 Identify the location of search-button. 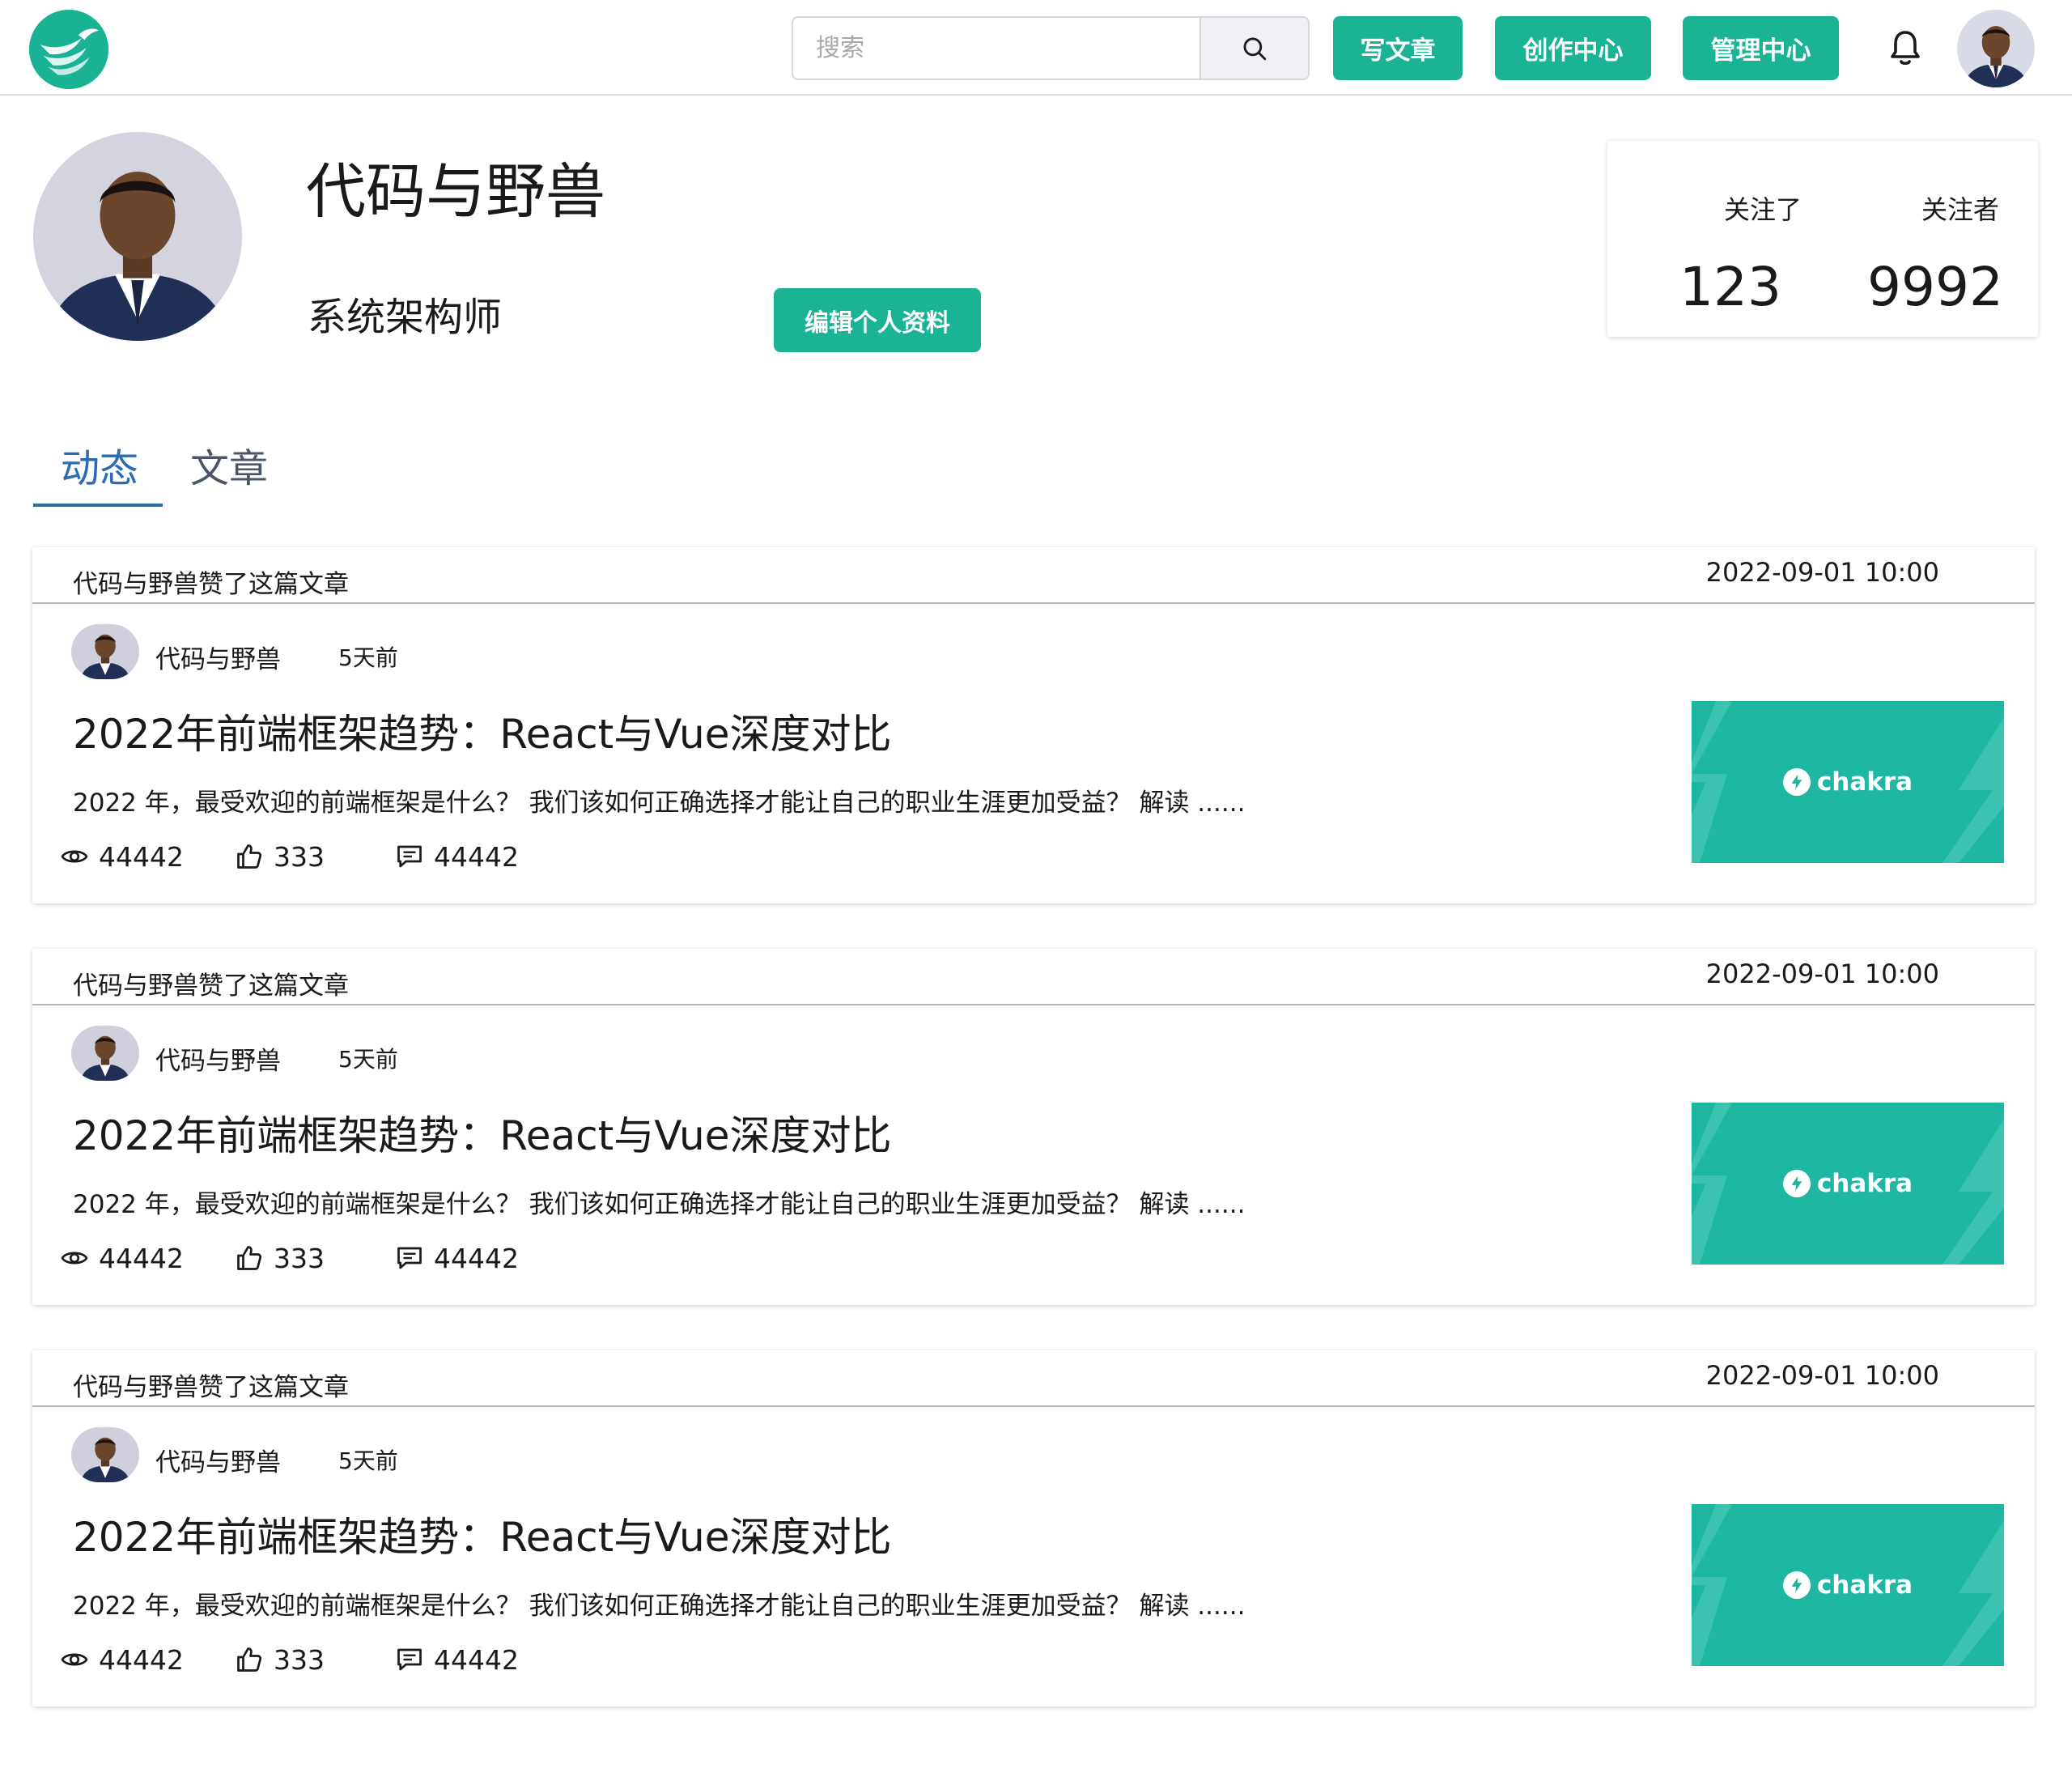
(1253, 49).